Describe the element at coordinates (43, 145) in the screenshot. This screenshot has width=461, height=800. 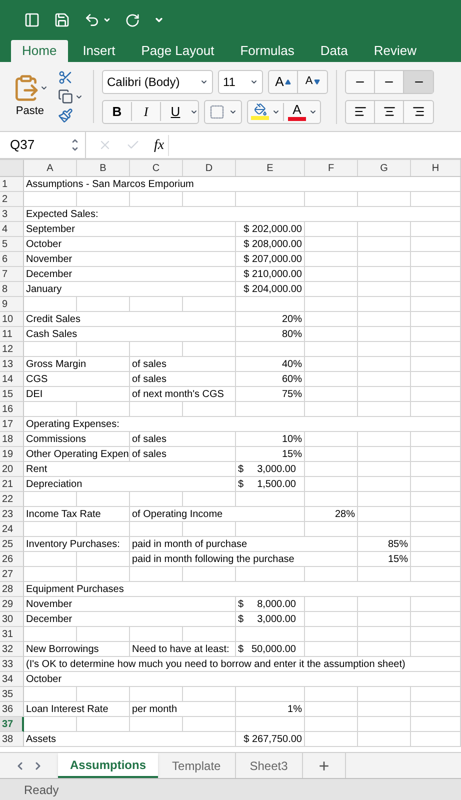
I see `name-box: Q37` at that location.